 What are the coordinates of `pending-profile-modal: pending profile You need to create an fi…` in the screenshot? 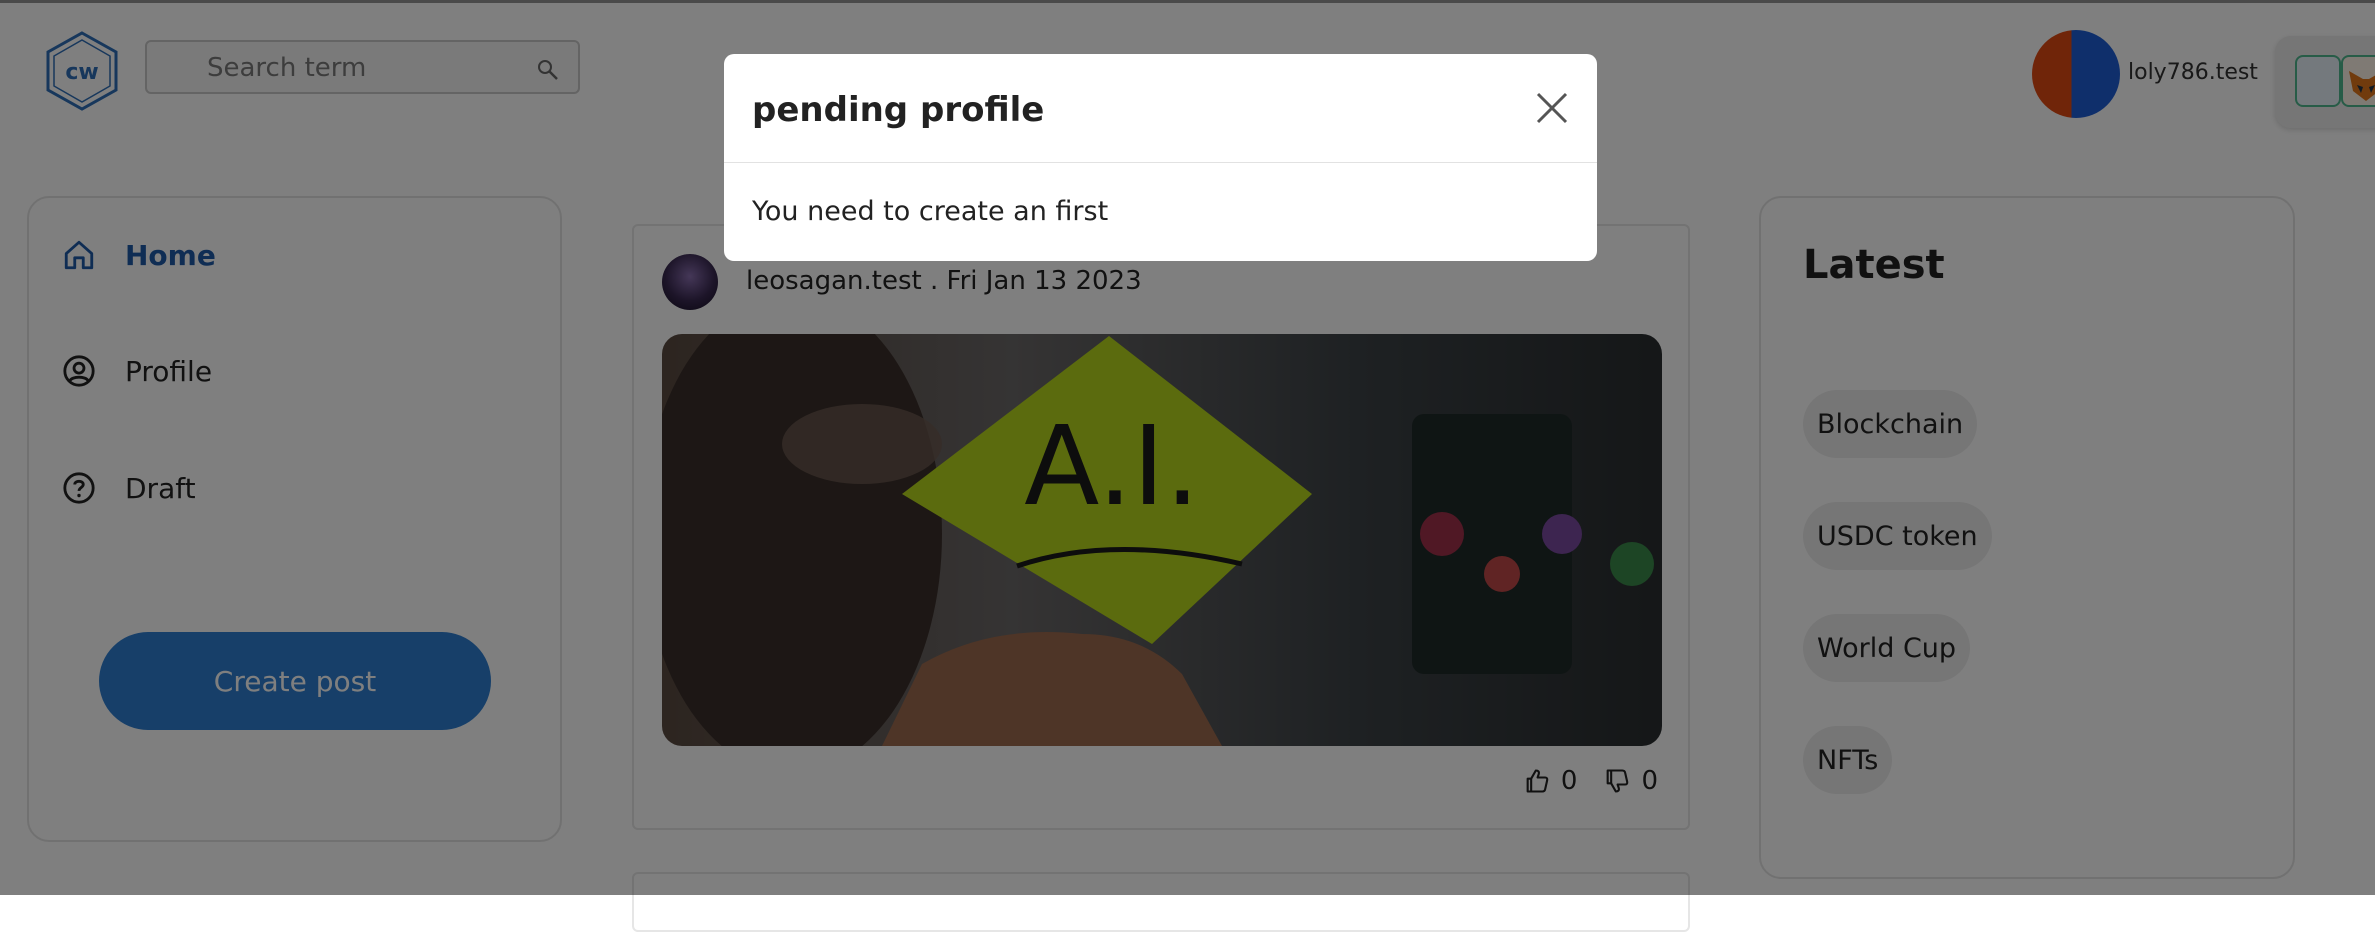 It's located at (1160, 157).